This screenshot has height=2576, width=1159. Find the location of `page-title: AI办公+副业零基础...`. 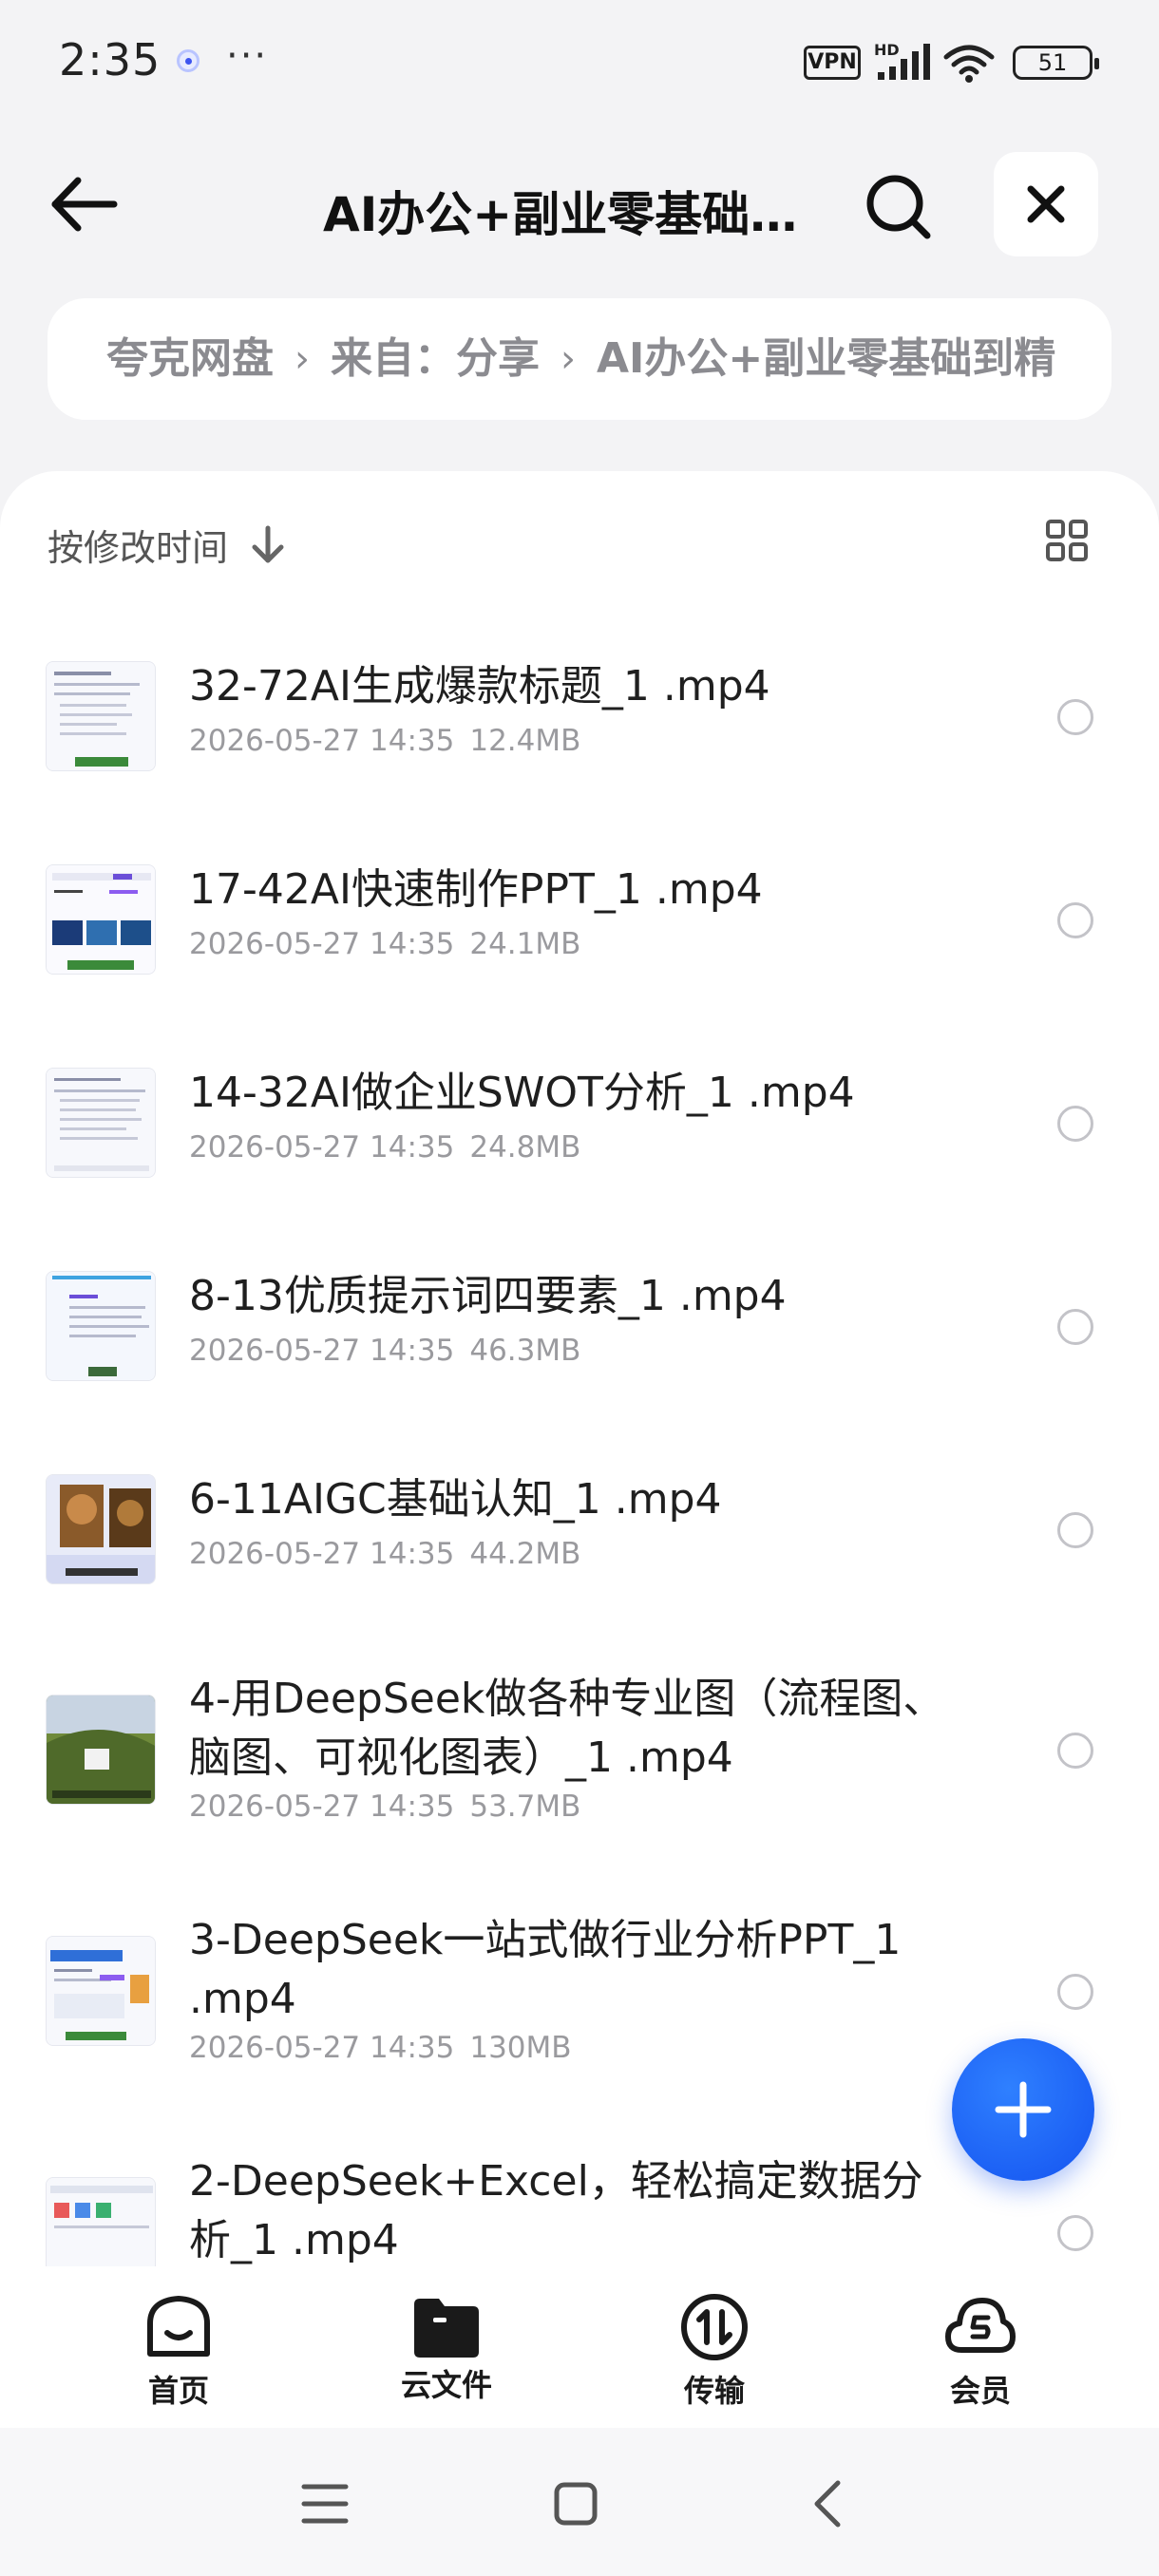

page-title: AI办公+副业零基础... is located at coordinates (560, 214).